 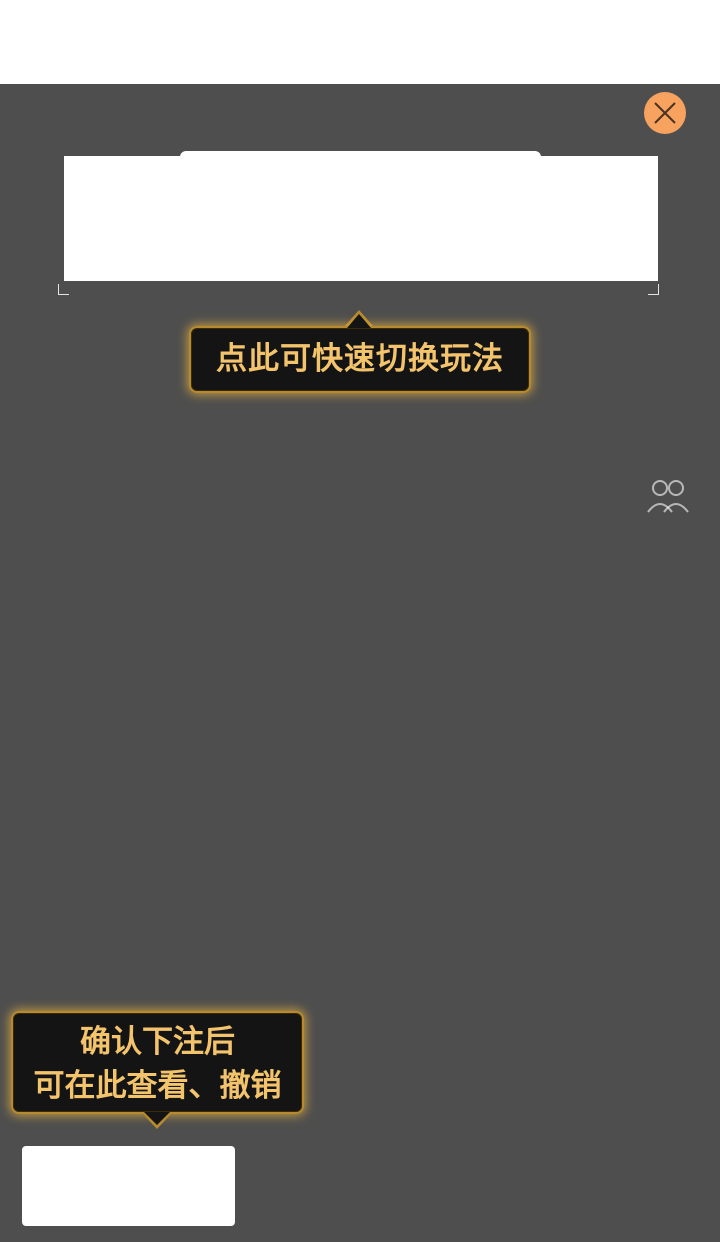 What do you see at coordinates (653, 289) in the screenshot?
I see `highlight-corner-right` at bounding box center [653, 289].